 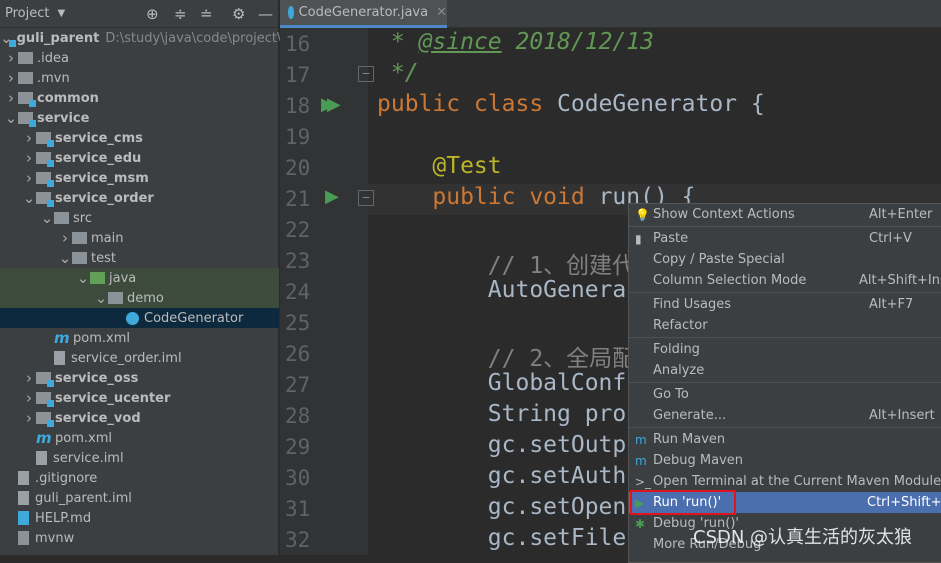 I want to click on code-line: gc.setOutp, so click(x=501, y=445).